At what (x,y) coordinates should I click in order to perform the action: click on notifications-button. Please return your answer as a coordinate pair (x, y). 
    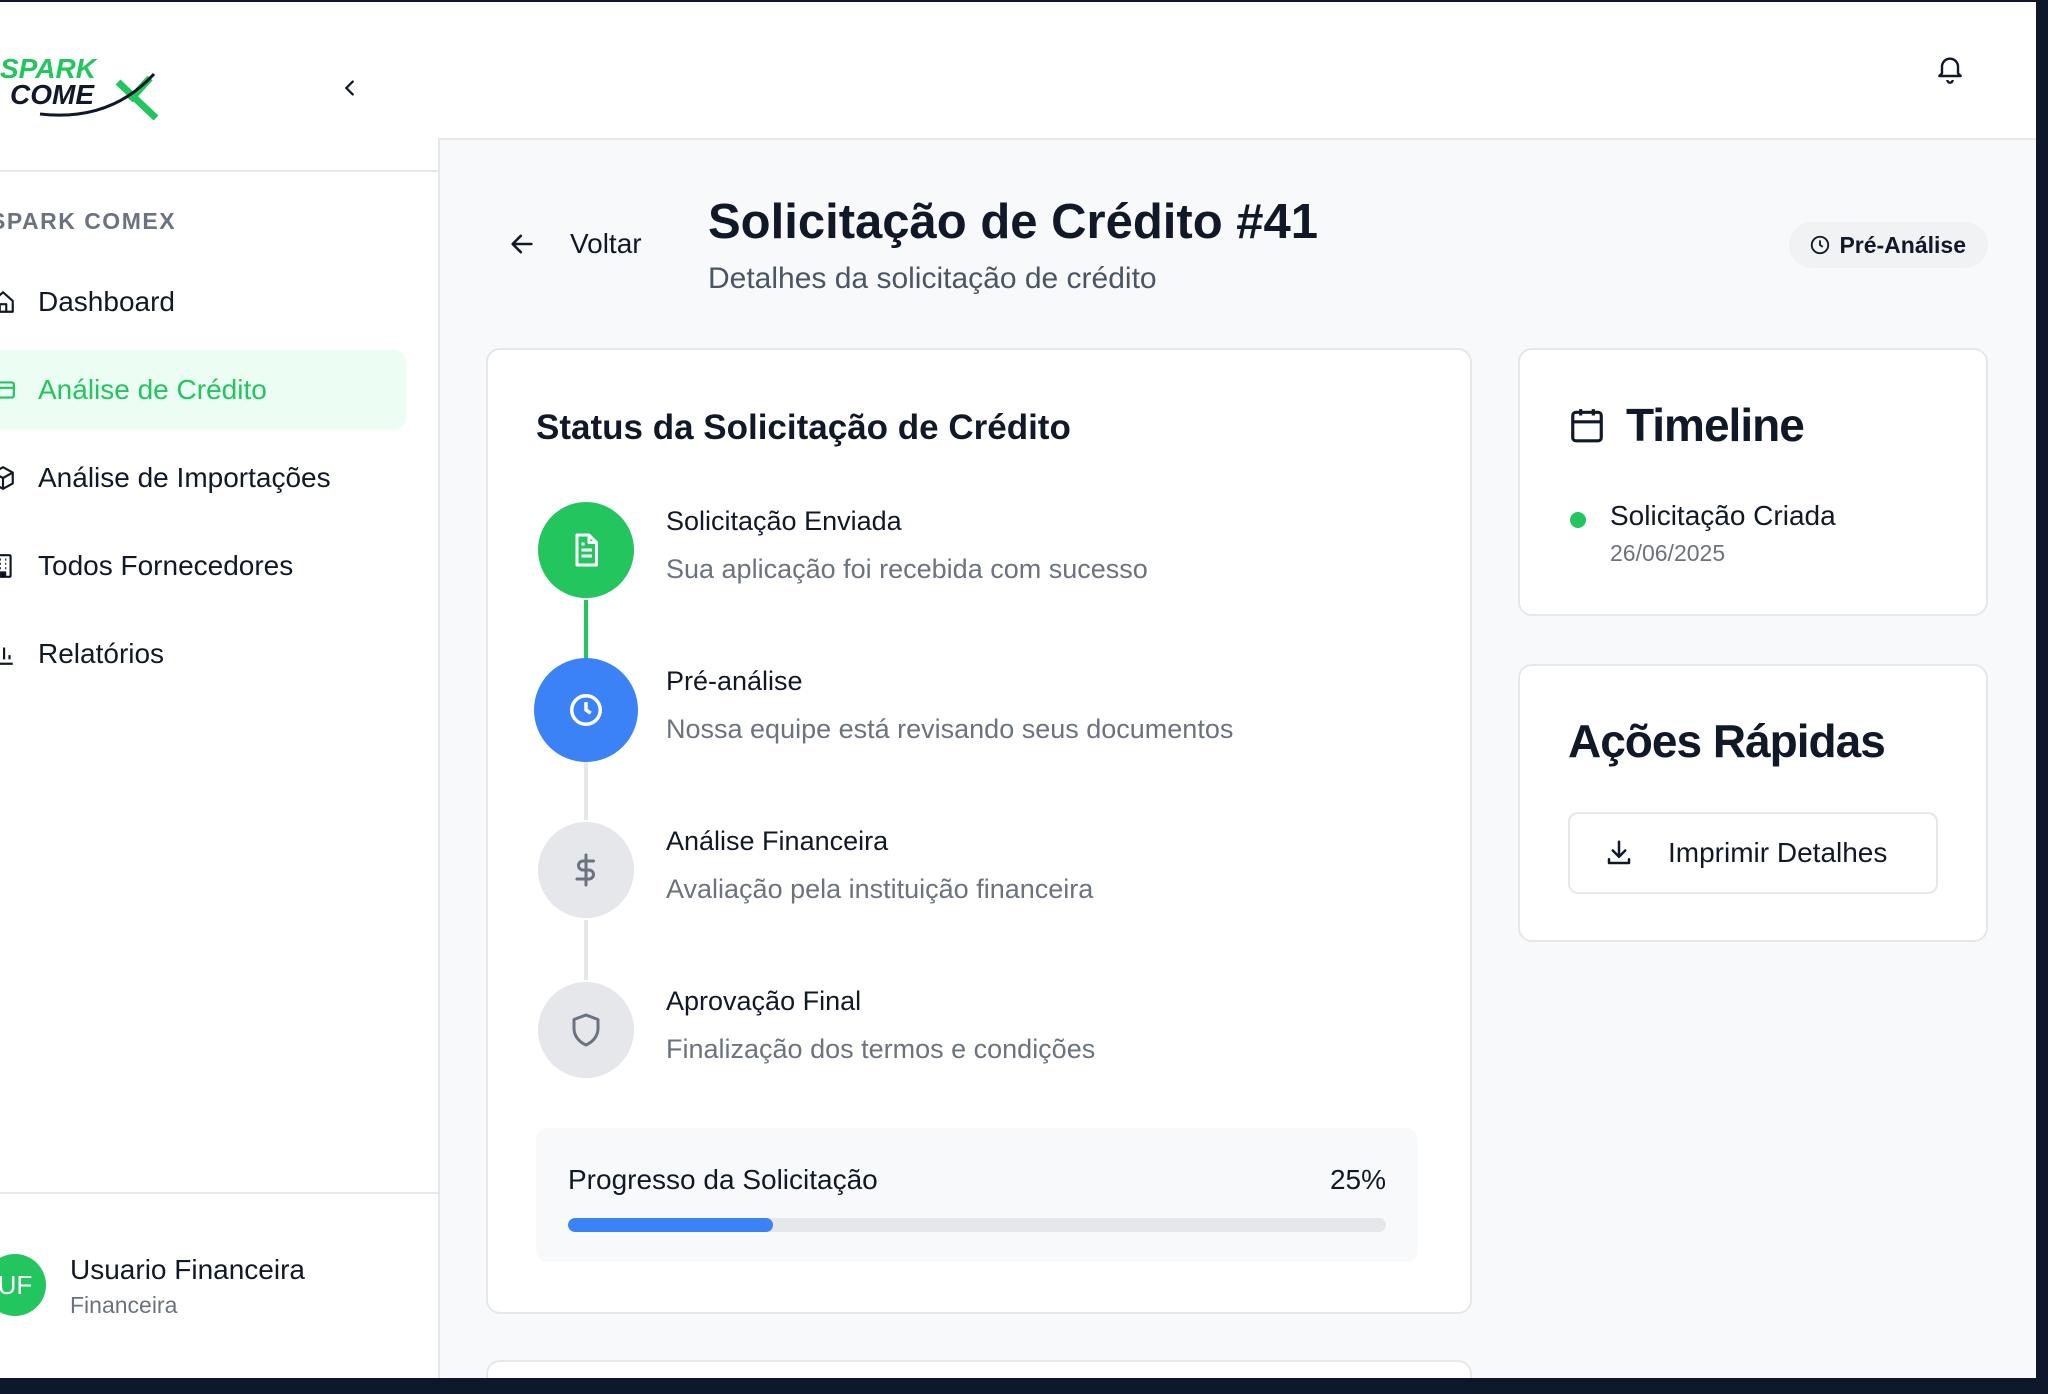
    Looking at the image, I should click on (1952, 70).